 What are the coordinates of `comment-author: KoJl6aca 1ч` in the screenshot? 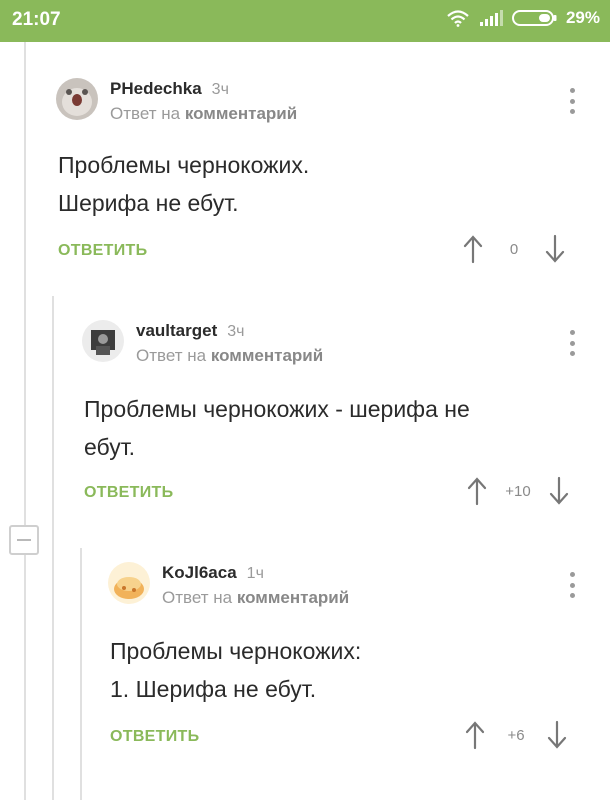 It's located at (213, 573).